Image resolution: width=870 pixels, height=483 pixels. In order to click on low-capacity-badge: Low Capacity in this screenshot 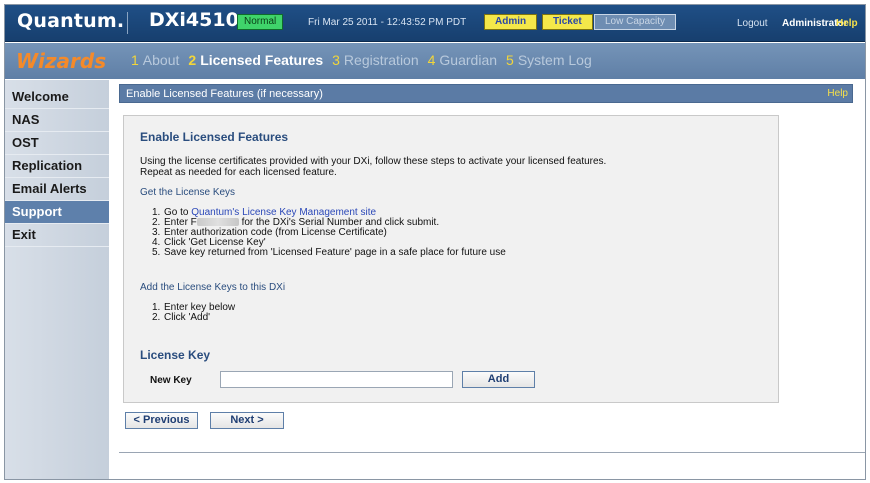, I will do `click(635, 22)`.